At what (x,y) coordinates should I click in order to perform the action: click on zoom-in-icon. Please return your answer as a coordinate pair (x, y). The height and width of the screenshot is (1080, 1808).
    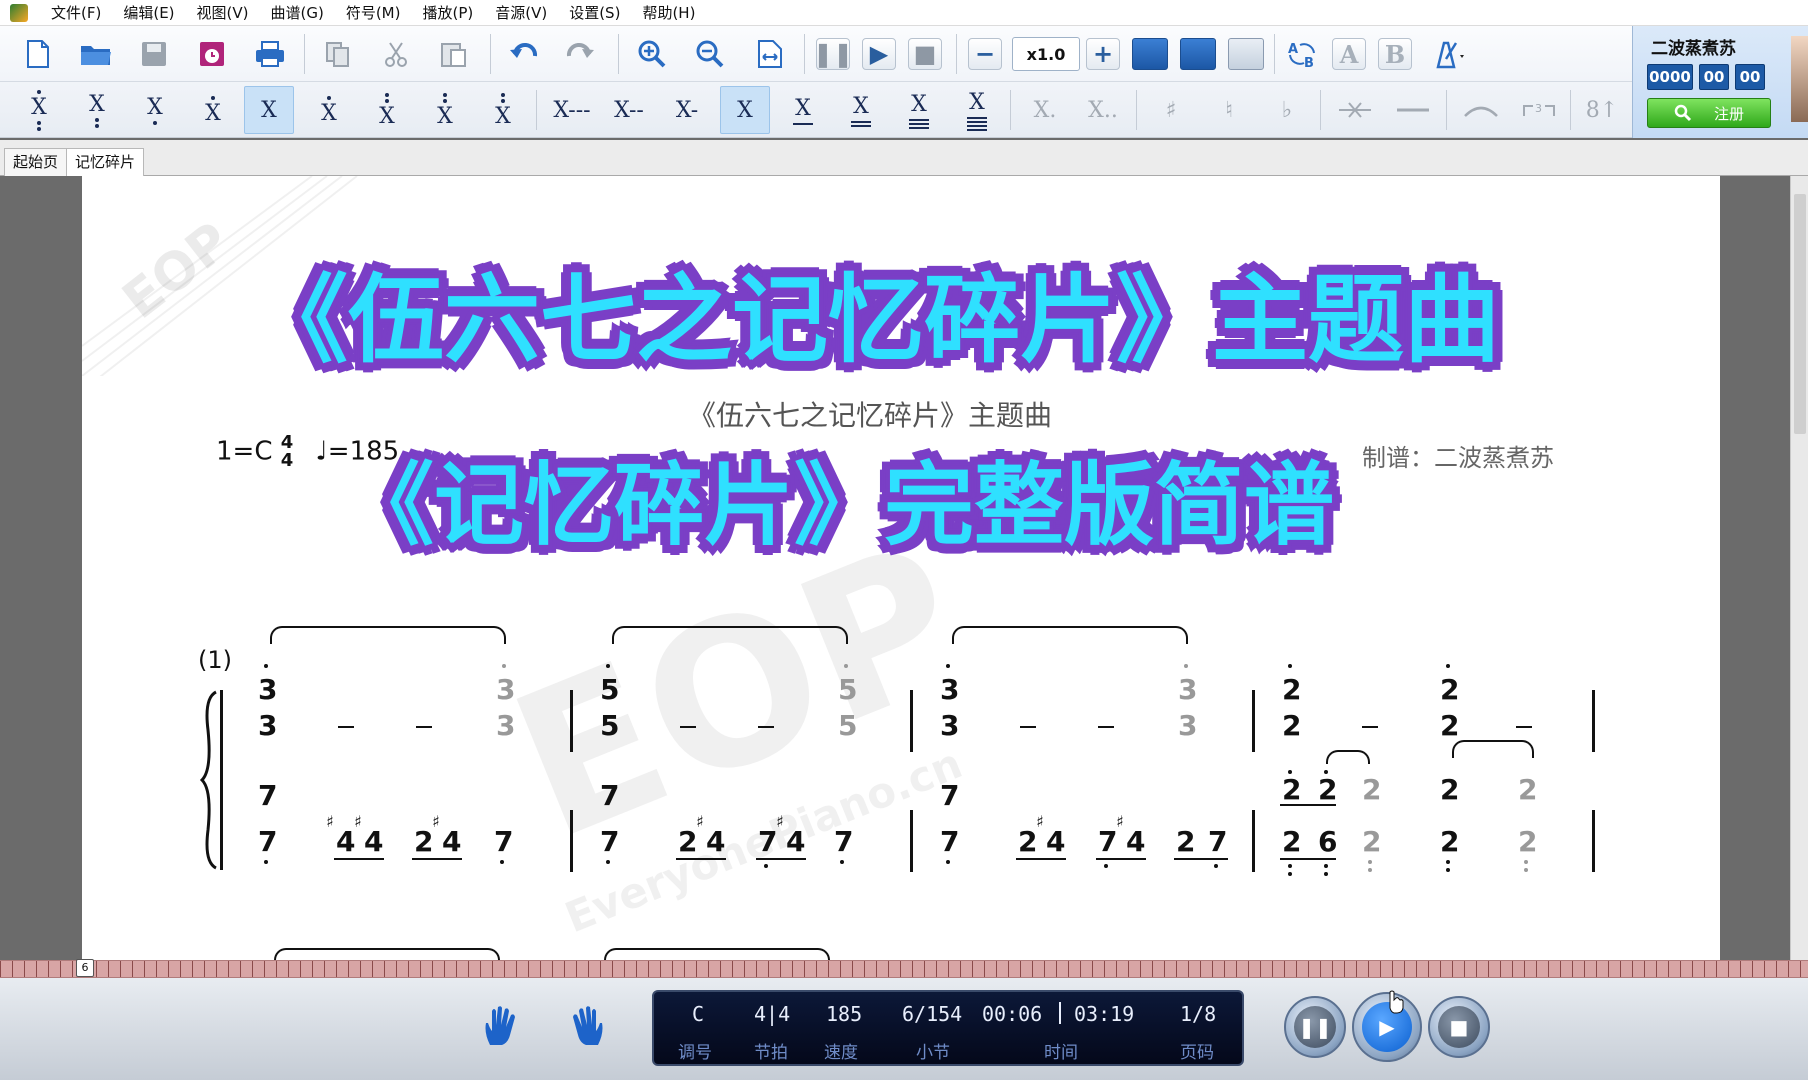
    Looking at the image, I should click on (652, 54).